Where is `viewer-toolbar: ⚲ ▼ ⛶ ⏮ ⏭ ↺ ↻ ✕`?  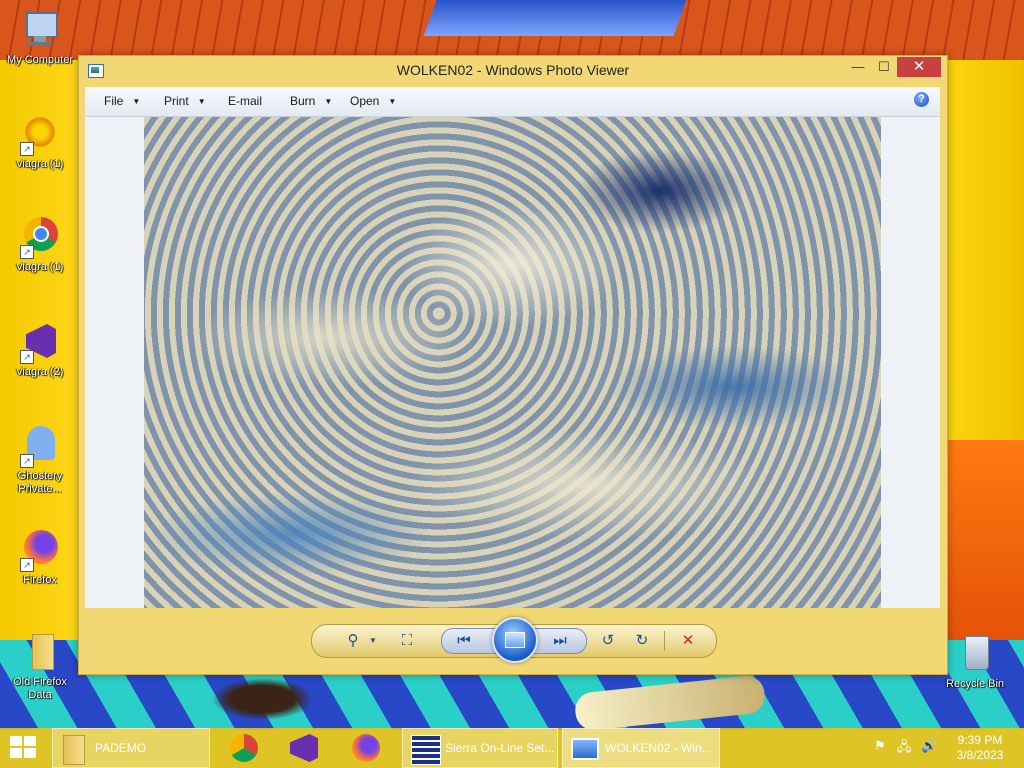
viewer-toolbar: ⚲ ▼ ⛶ ⏮ ⏭ ↺ ↻ ✕ is located at coordinates (514, 640).